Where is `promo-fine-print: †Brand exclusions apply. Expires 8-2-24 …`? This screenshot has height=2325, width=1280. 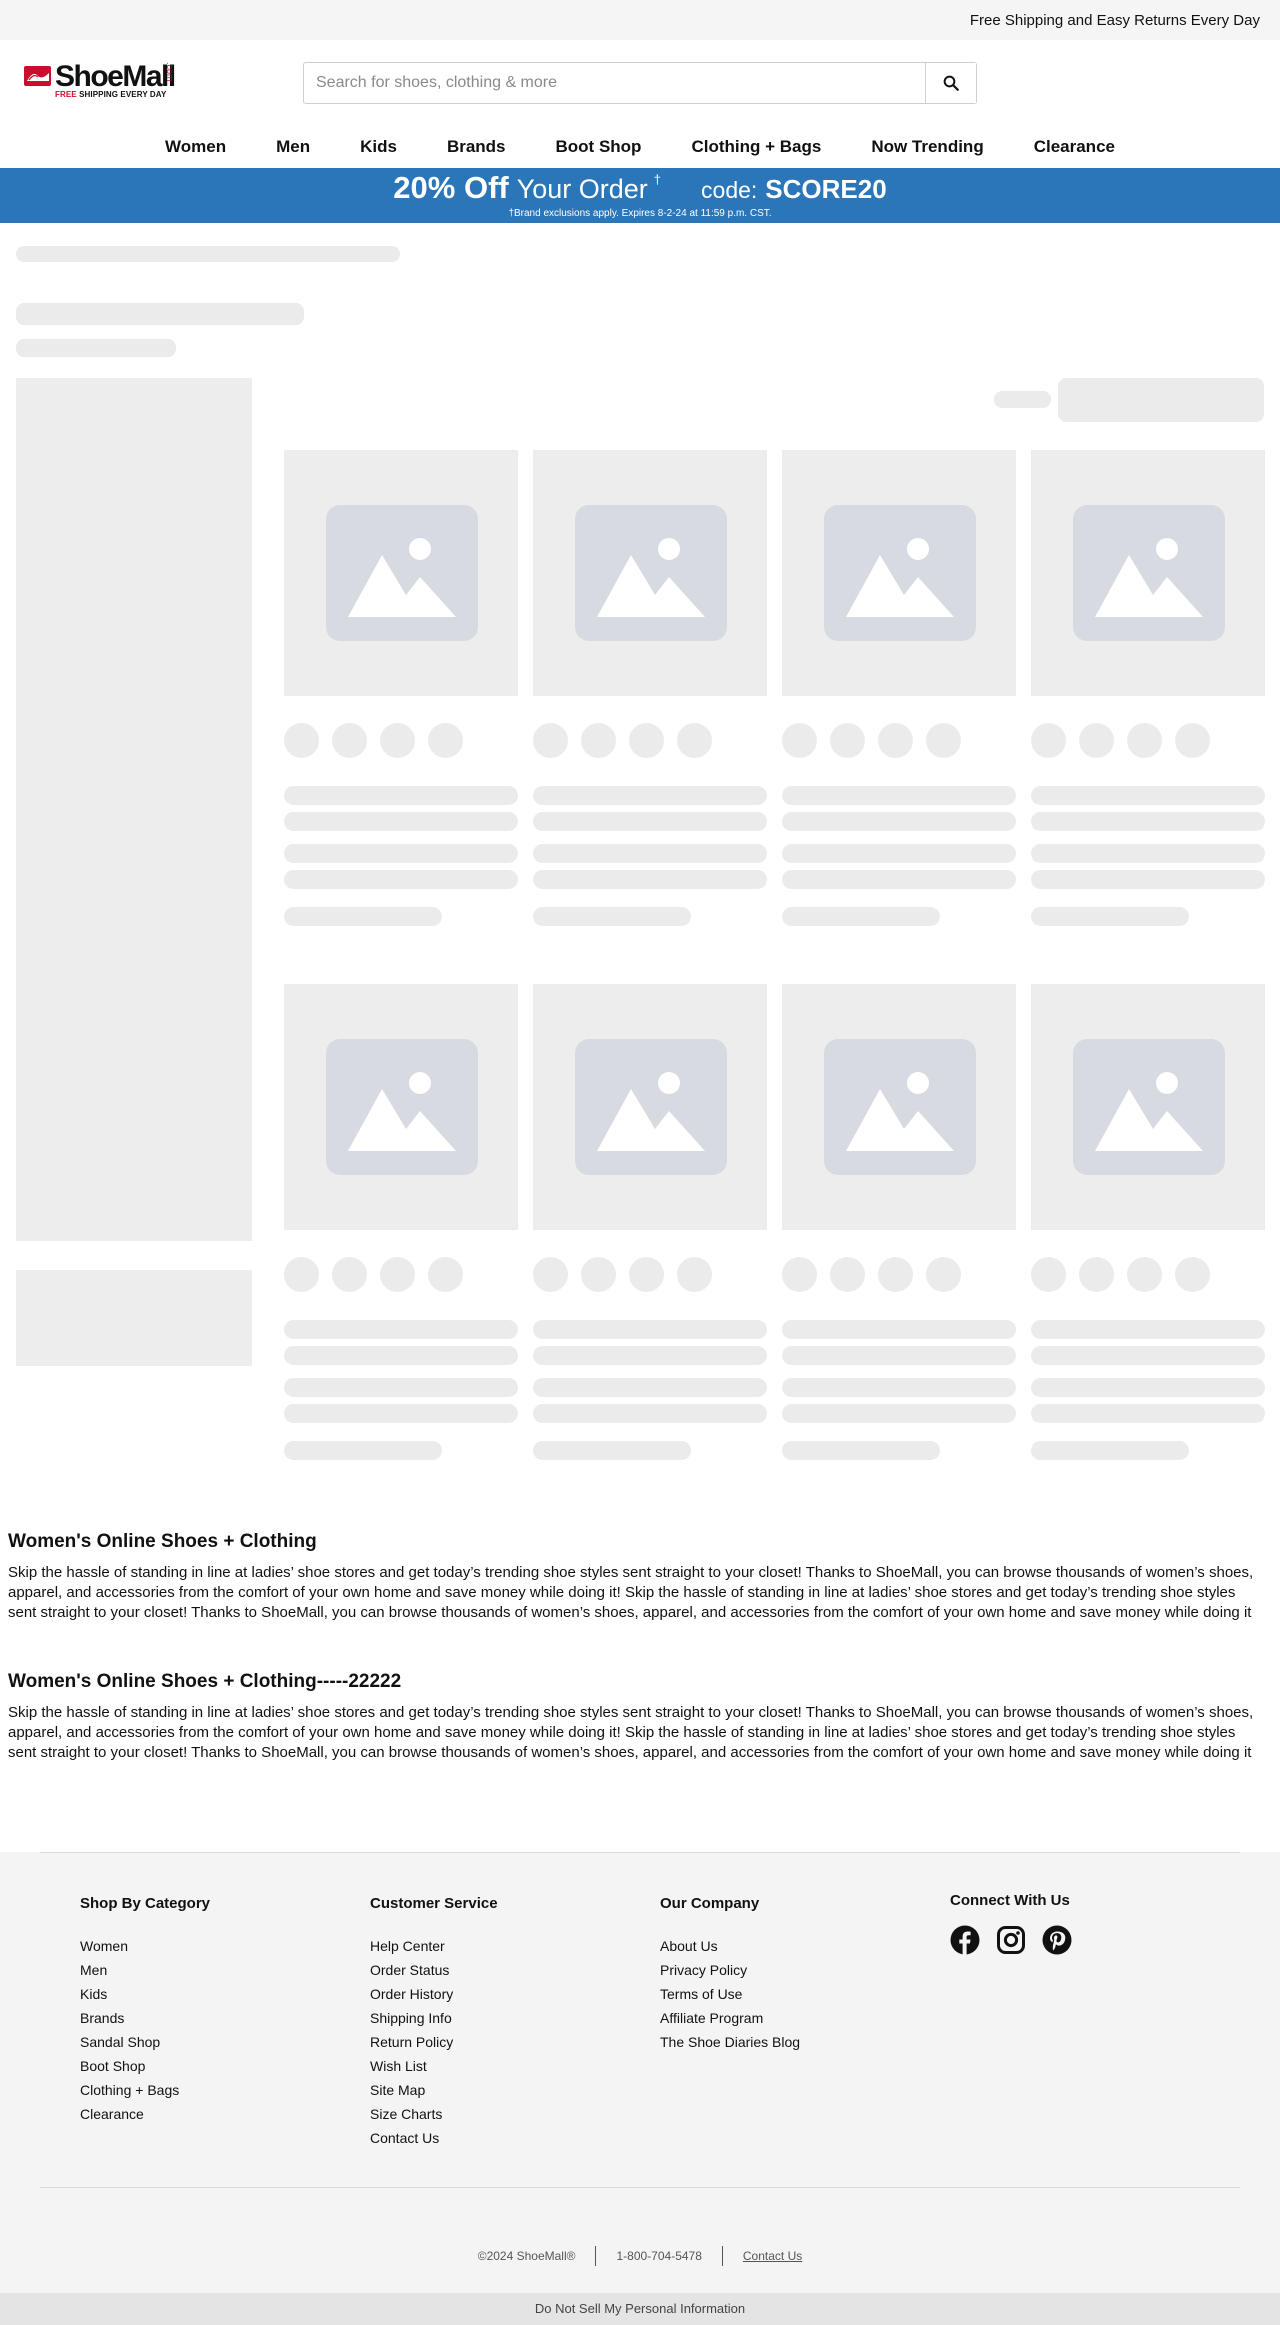
promo-fine-print: †Brand exclusions apply. Expires 8-2-24 … is located at coordinates (640, 213).